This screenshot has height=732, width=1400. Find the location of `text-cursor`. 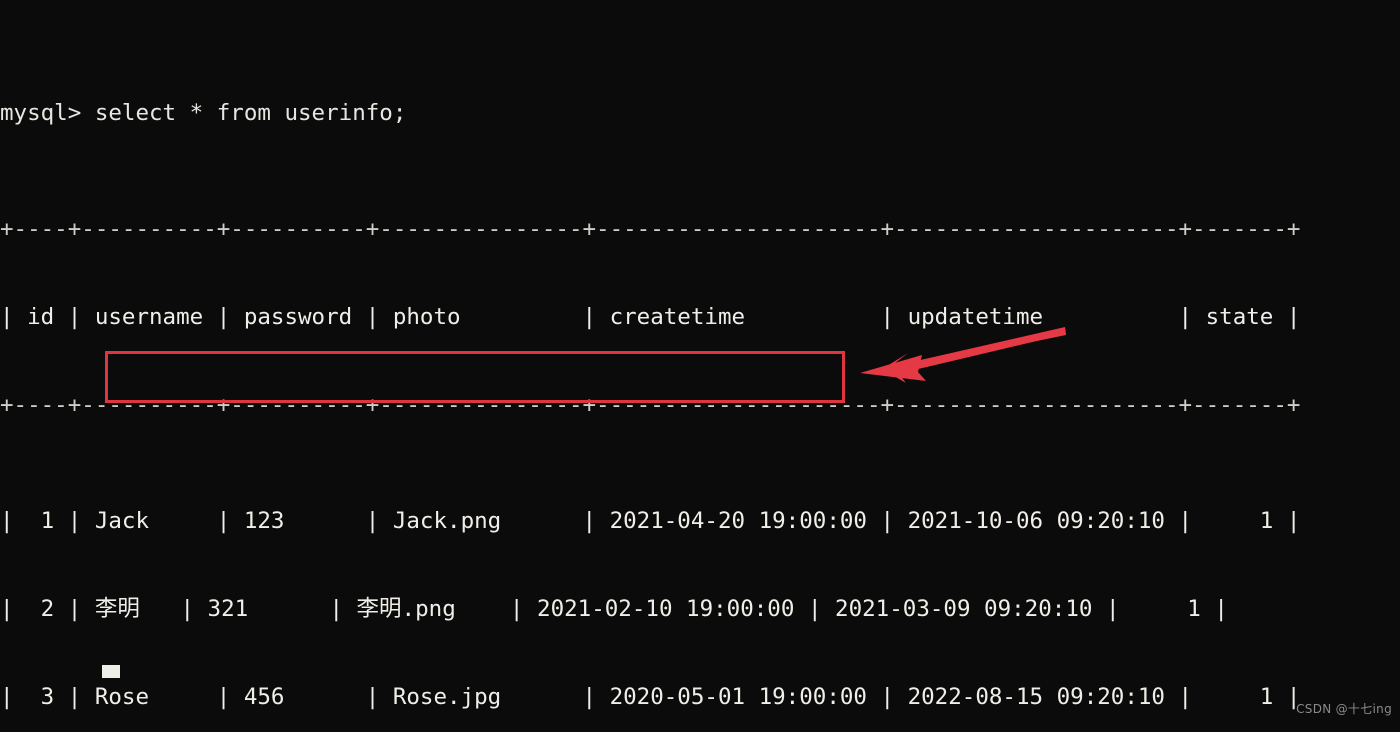

text-cursor is located at coordinates (111, 671).